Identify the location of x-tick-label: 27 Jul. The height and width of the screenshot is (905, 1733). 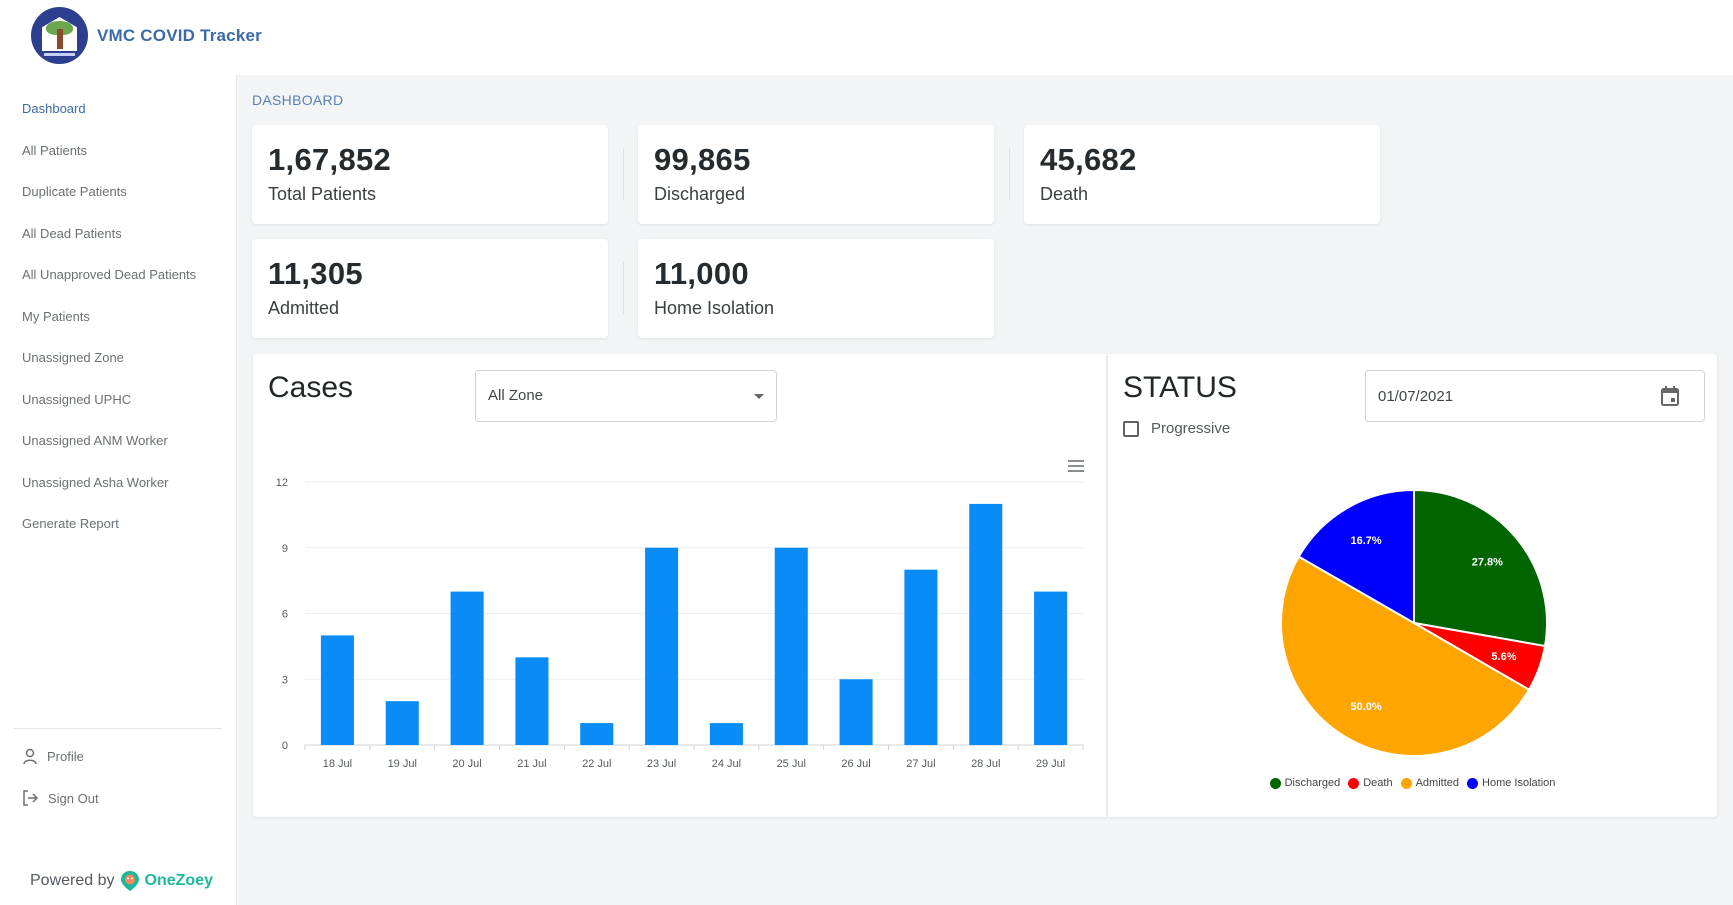
(920, 764).